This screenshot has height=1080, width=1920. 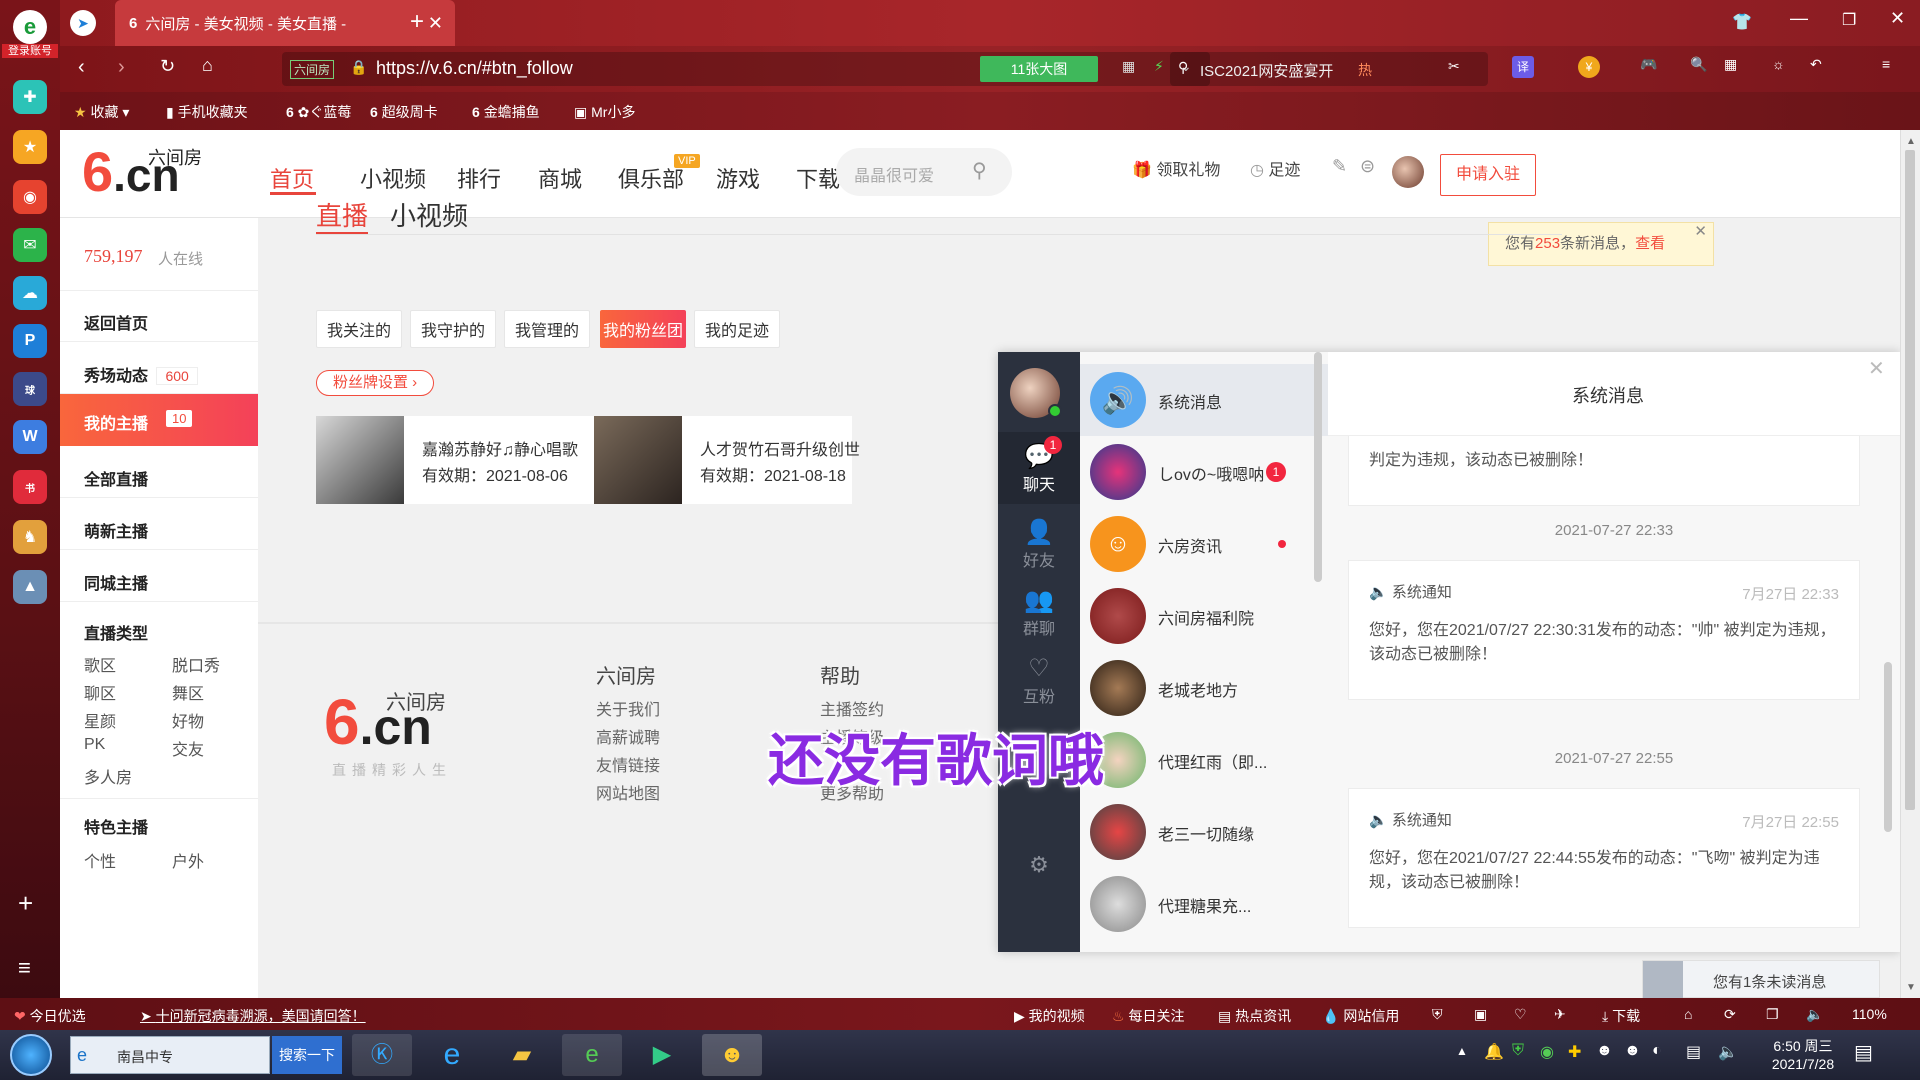 I want to click on close-chat-icon: ✕, so click(x=1876, y=368).